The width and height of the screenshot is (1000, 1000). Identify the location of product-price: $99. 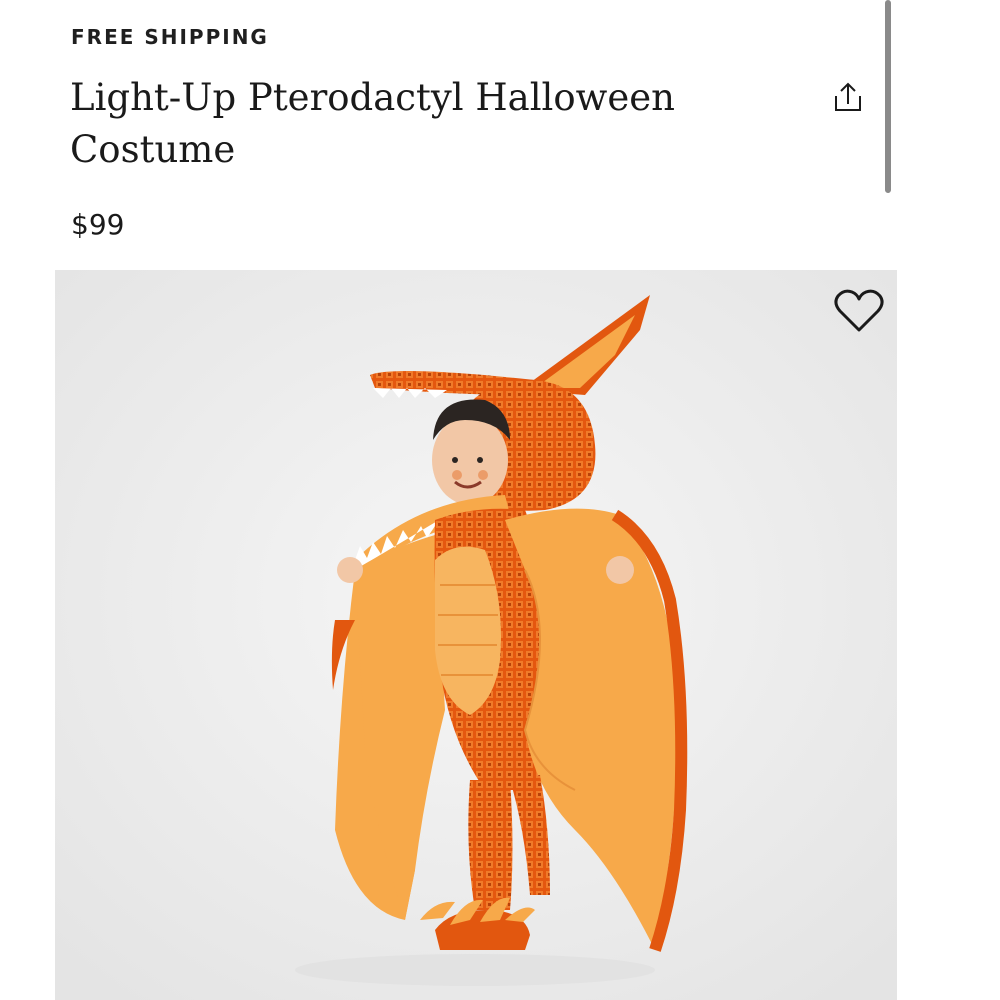
(98, 224).